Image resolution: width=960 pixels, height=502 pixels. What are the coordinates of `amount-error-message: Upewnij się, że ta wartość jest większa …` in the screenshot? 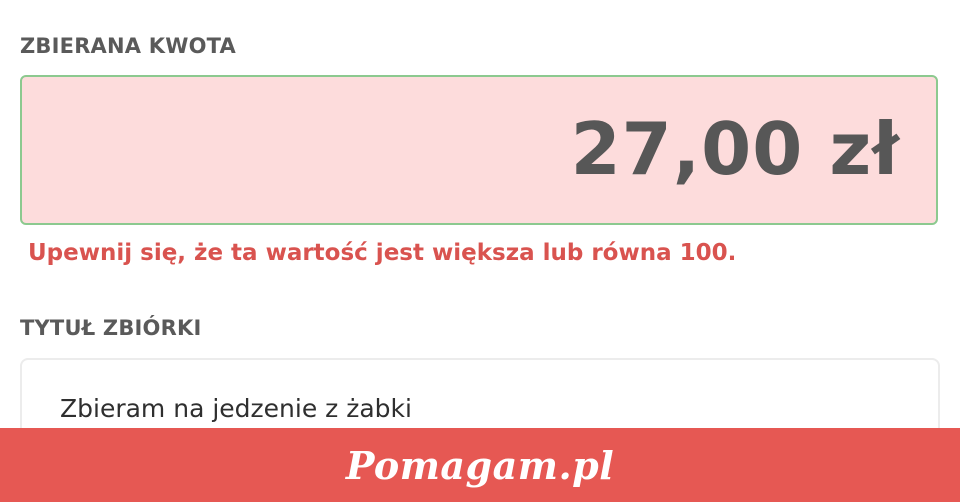 It's located at (382, 253).